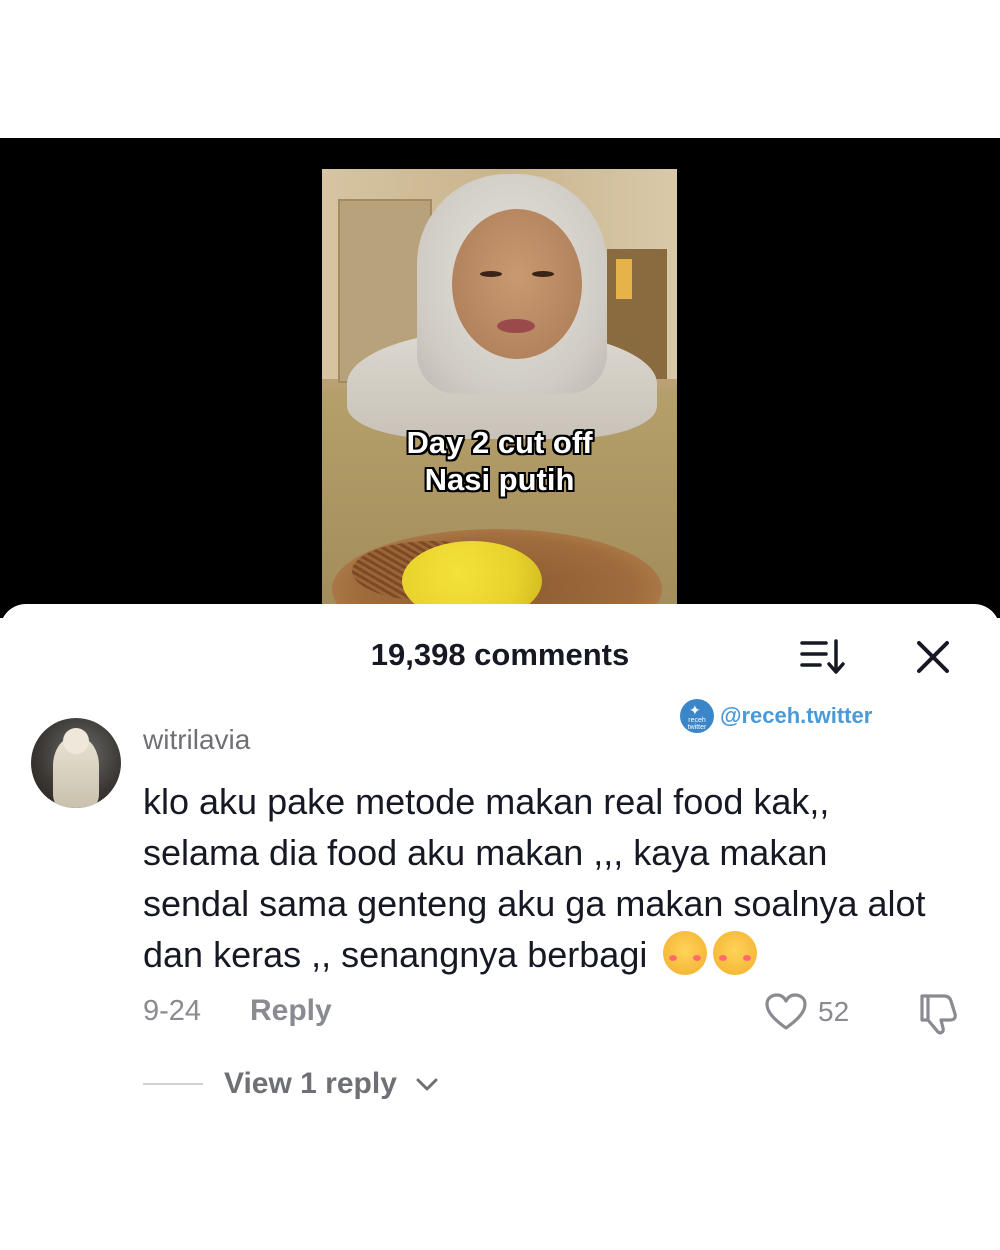 This screenshot has width=1000, height=1250. Describe the element at coordinates (624, 279) in the screenshot. I see `video-wall-picture` at that location.